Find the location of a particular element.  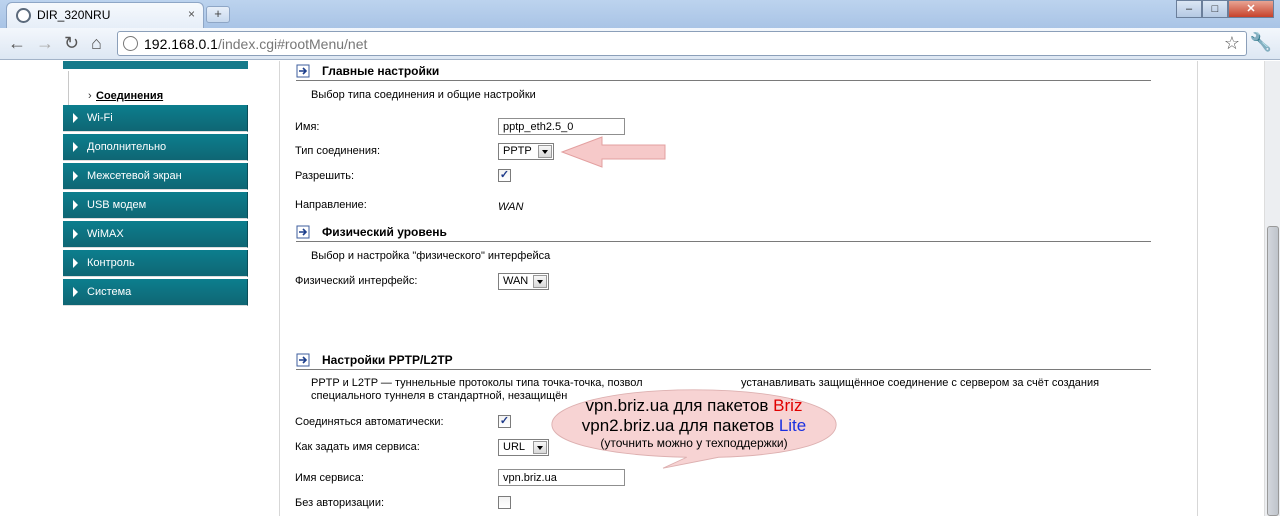

section-pptp: Настройки PPTP/L2TP is located at coordinates (723, 361).